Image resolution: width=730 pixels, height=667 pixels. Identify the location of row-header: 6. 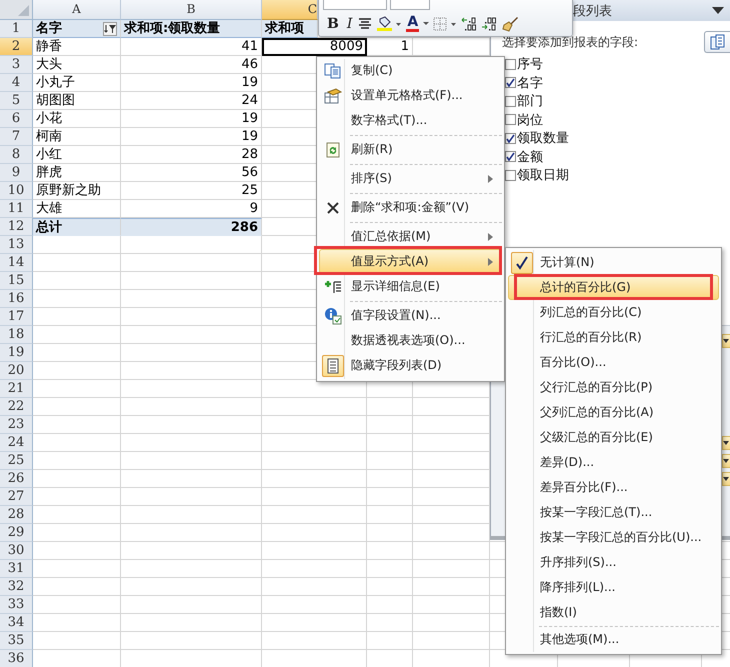
(16, 119).